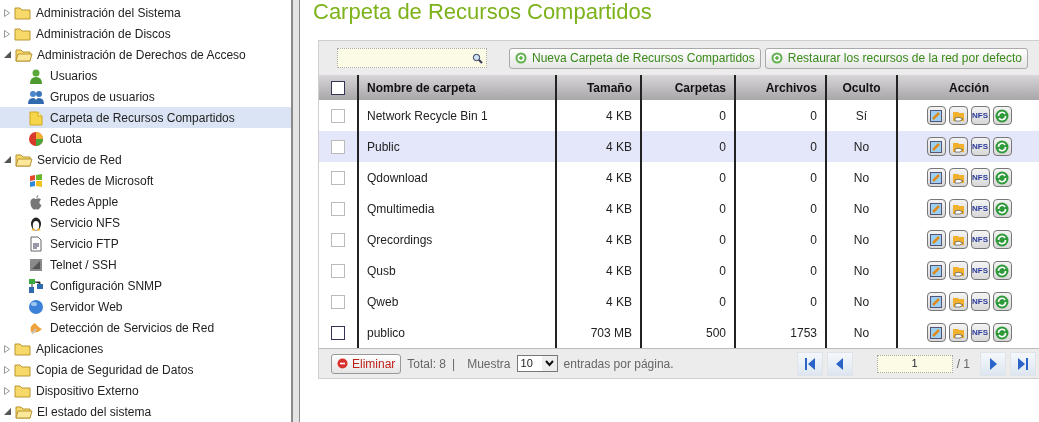 The height and width of the screenshot is (422, 1039). What do you see at coordinates (839, 363) in the screenshot?
I see `previous-page-button` at bounding box center [839, 363].